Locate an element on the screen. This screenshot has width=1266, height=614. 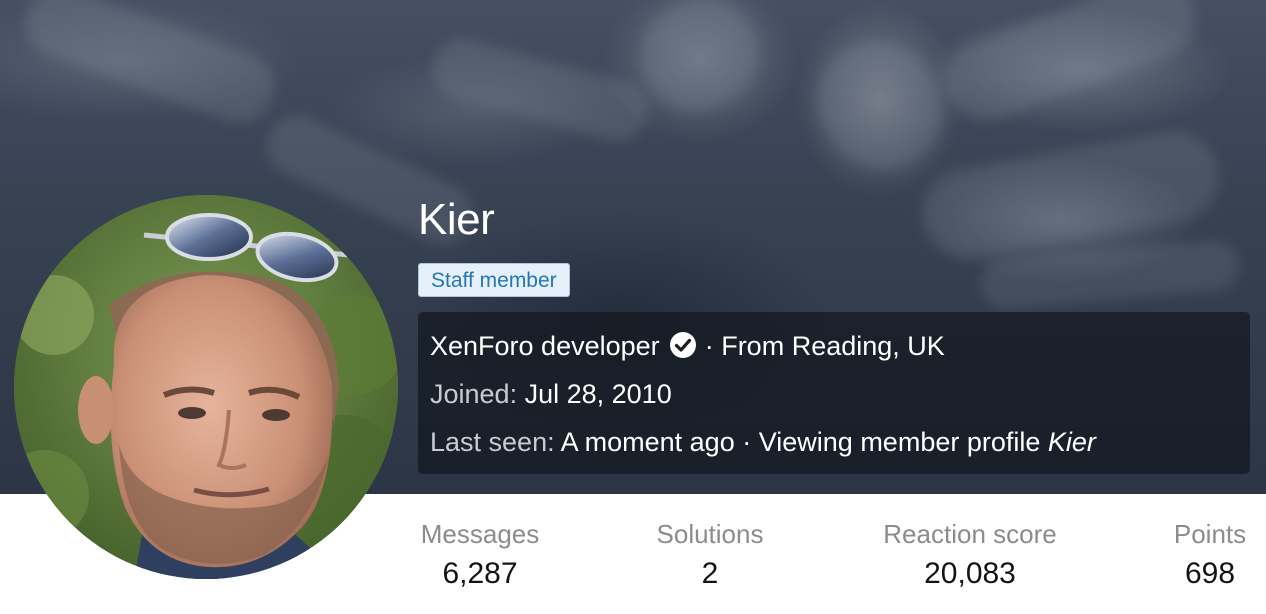
stat-messages: Messages 6,287 is located at coordinates (480, 556).